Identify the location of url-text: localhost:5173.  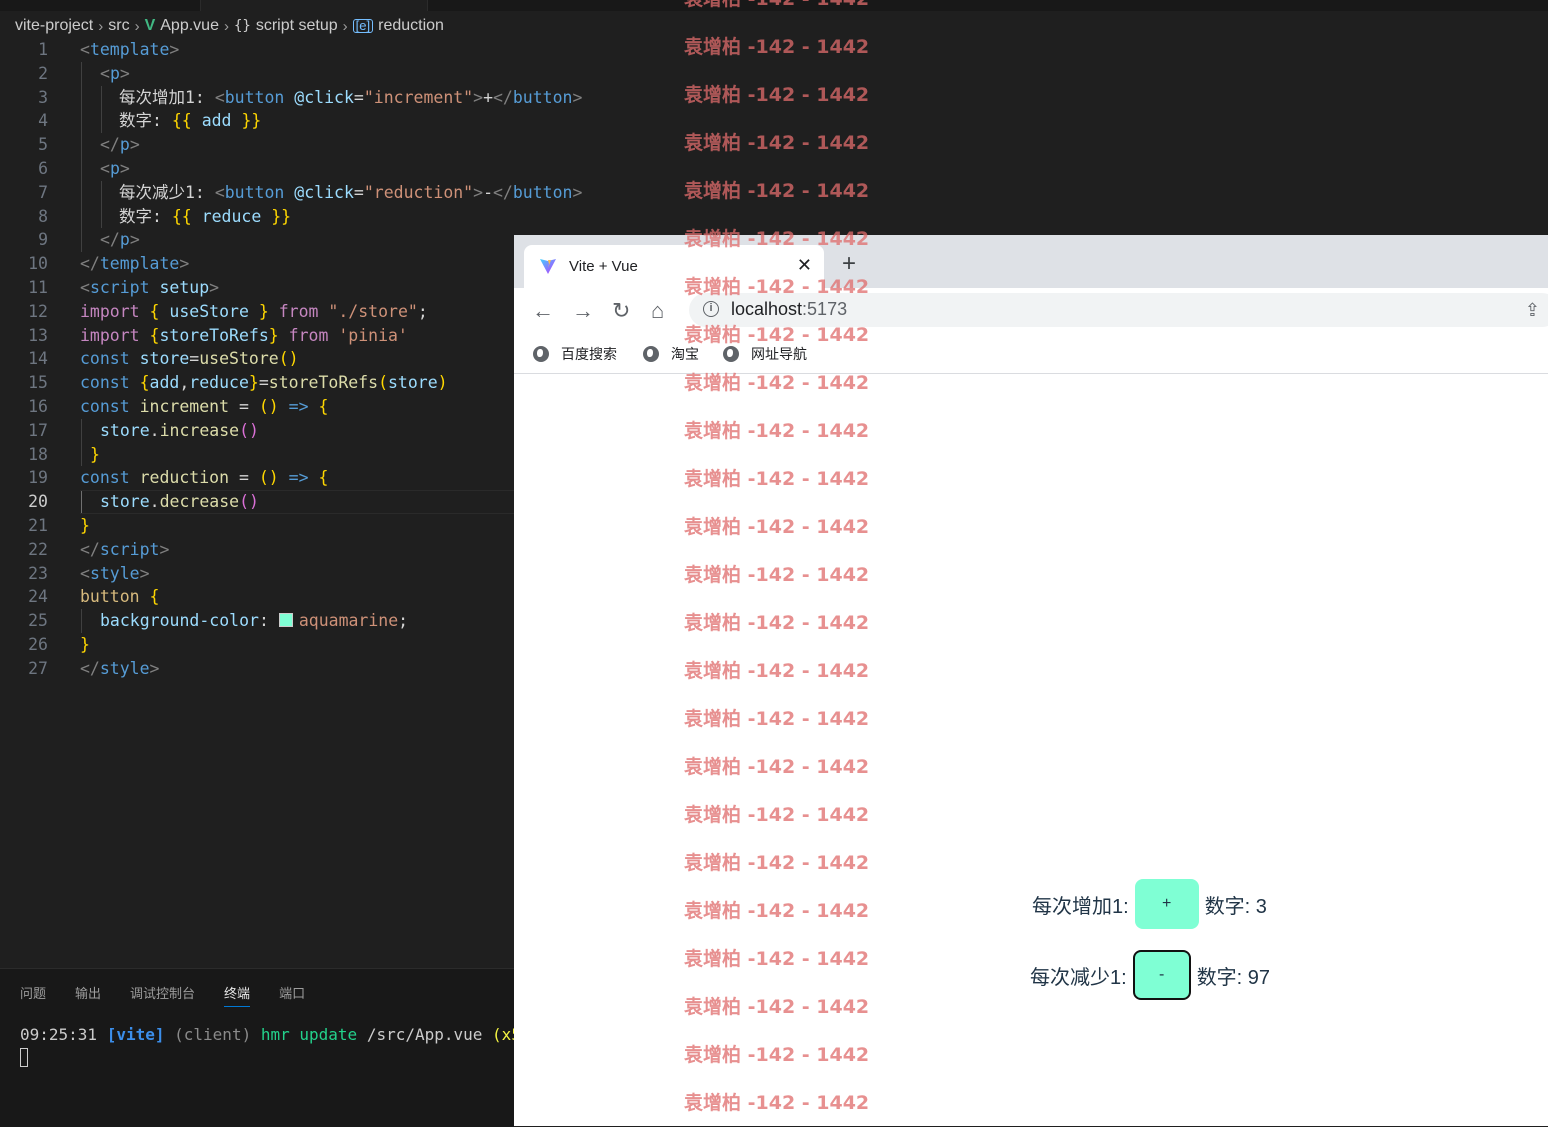
(789, 309).